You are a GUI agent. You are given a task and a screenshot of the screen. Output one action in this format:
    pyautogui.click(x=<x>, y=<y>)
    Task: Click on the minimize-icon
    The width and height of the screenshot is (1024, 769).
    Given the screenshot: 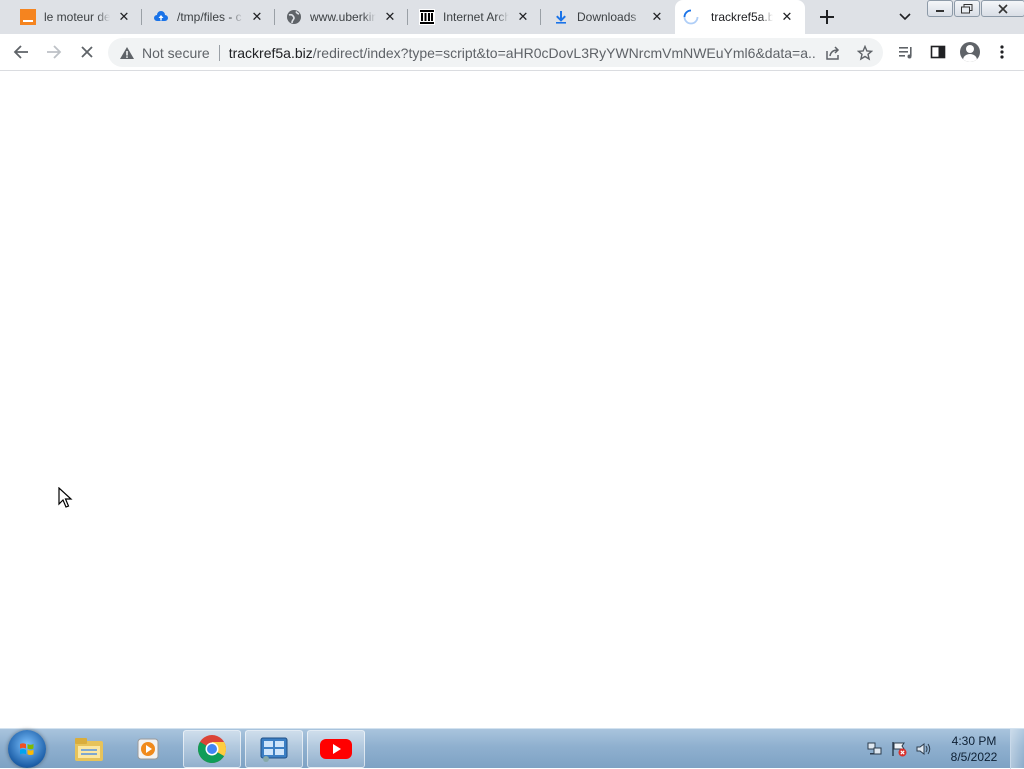 What is the action you would take?
    pyautogui.click(x=940, y=10)
    